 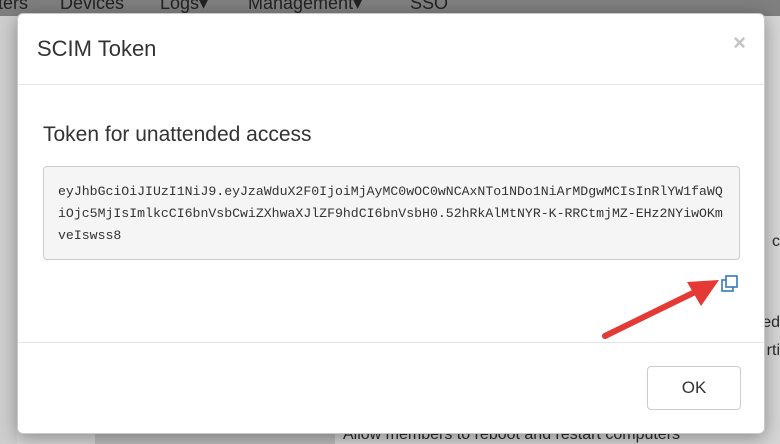 What do you see at coordinates (305, 6) in the screenshot?
I see `nav-item-management: Management▾` at bounding box center [305, 6].